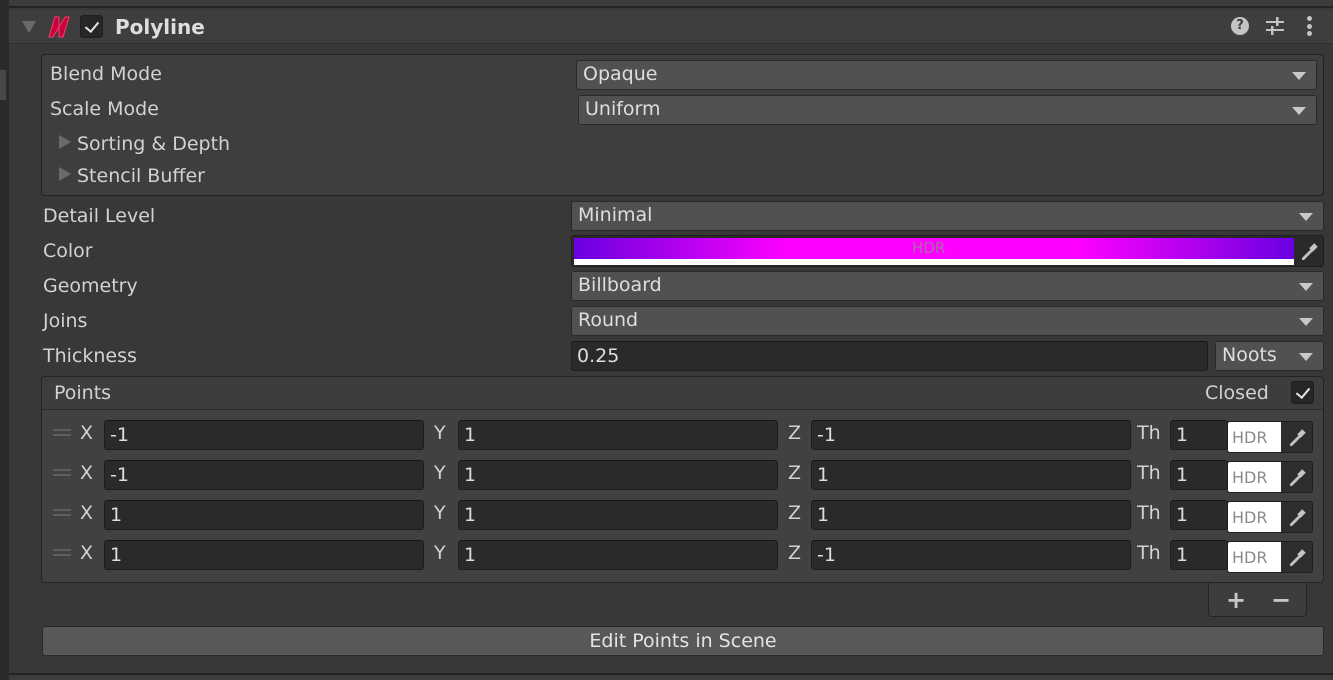 Image resolution: width=1333 pixels, height=680 pixels. Describe the element at coordinates (946, 75) in the screenshot. I see `blend-mode-dropdown: Opaque` at that location.